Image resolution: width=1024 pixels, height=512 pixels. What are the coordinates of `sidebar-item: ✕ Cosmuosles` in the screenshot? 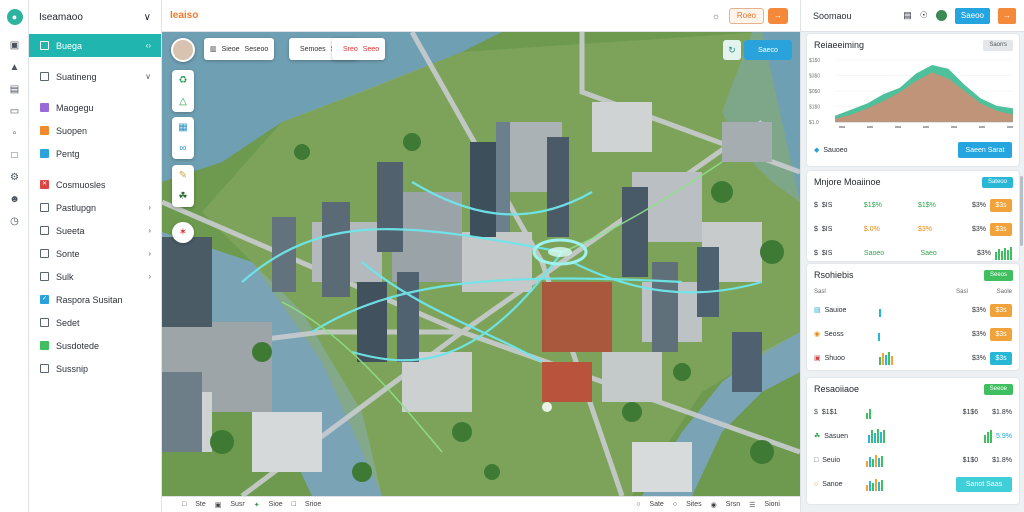 It's located at (95, 184).